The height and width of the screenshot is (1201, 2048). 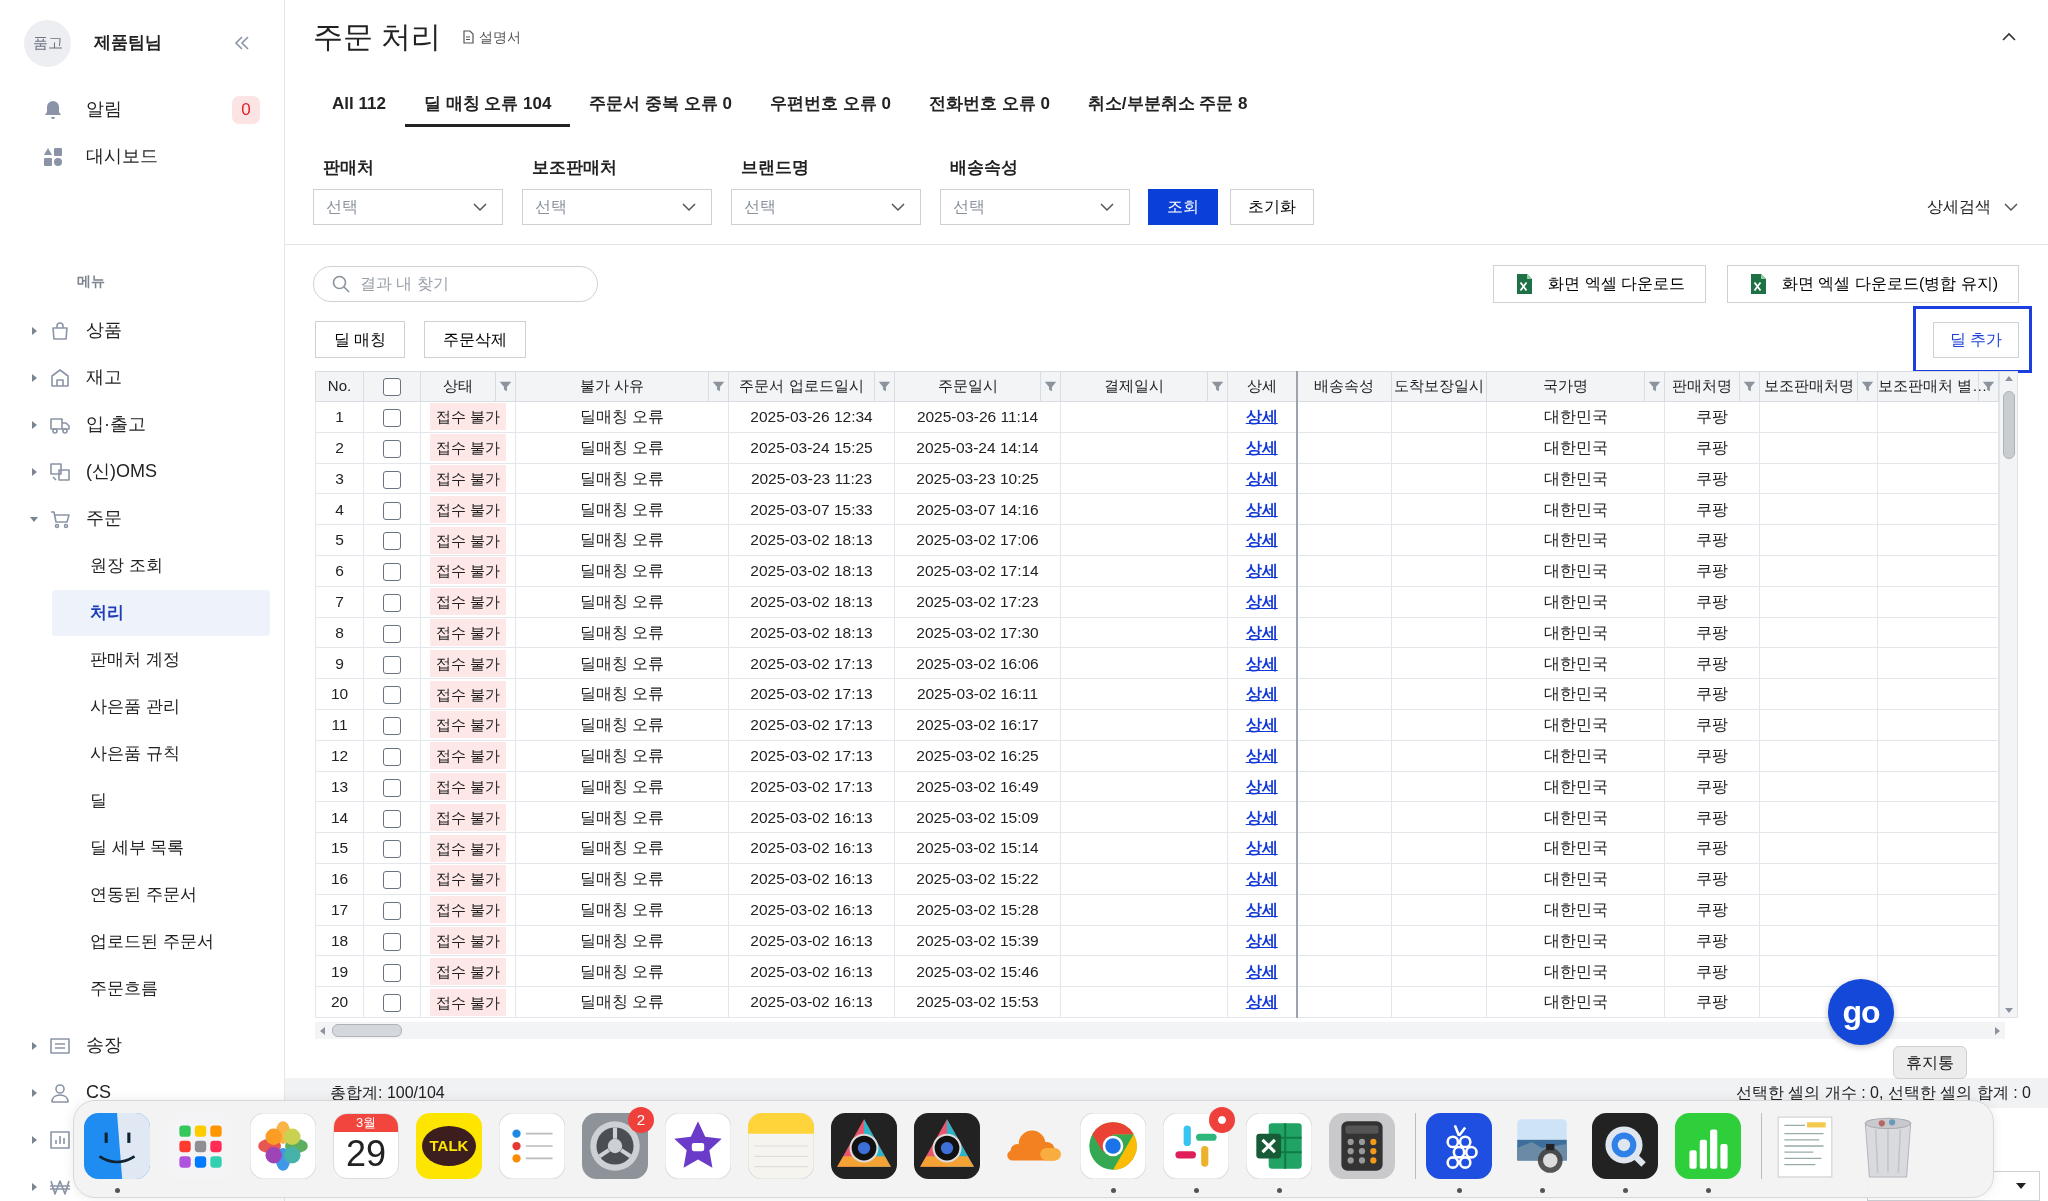 What do you see at coordinates (116, 424) in the screenshot?
I see `menu-item: 입·출고` at bounding box center [116, 424].